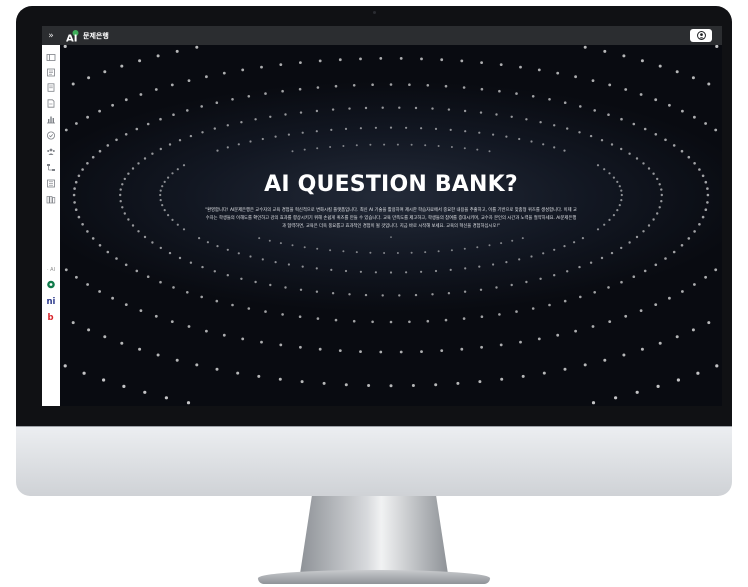 The height and width of the screenshot is (587, 748). What do you see at coordinates (51, 72) in the screenshot?
I see `list-icon` at bounding box center [51, 72].